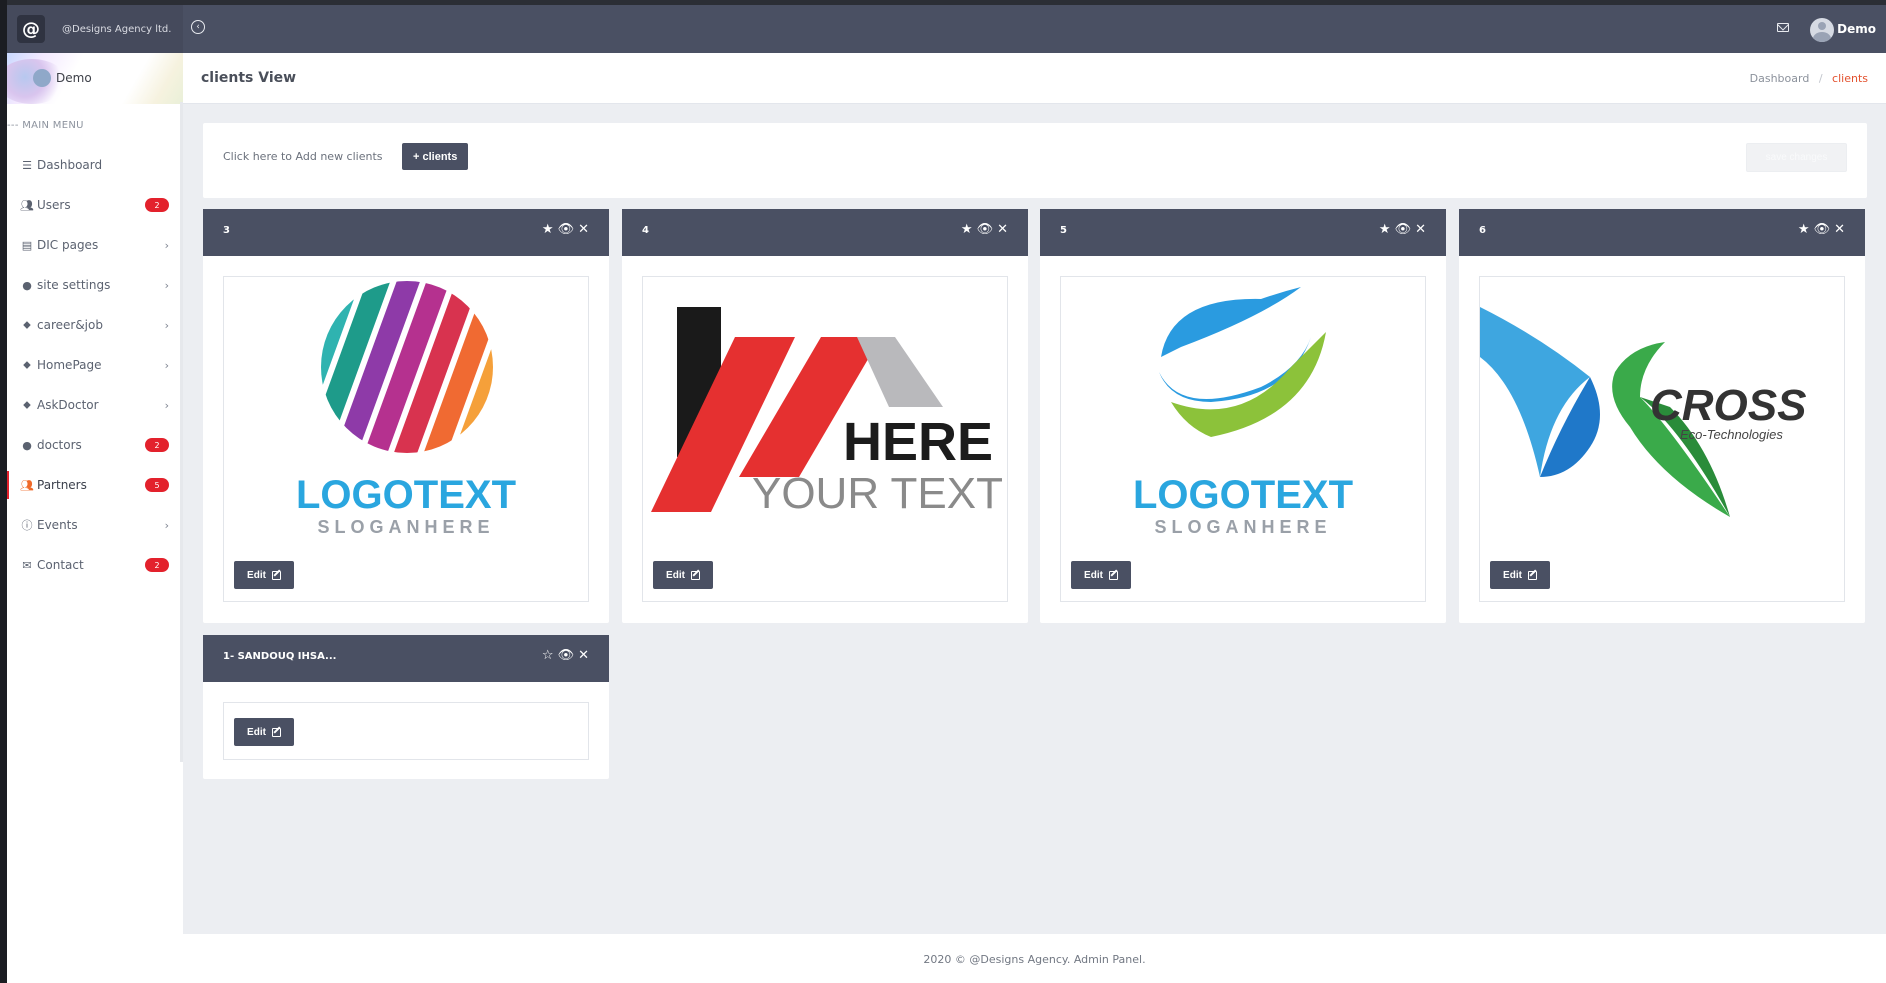 This screenshot has height=983, width=1886. I want to click on sidebar-item-label: doctors, so click(59, 445).